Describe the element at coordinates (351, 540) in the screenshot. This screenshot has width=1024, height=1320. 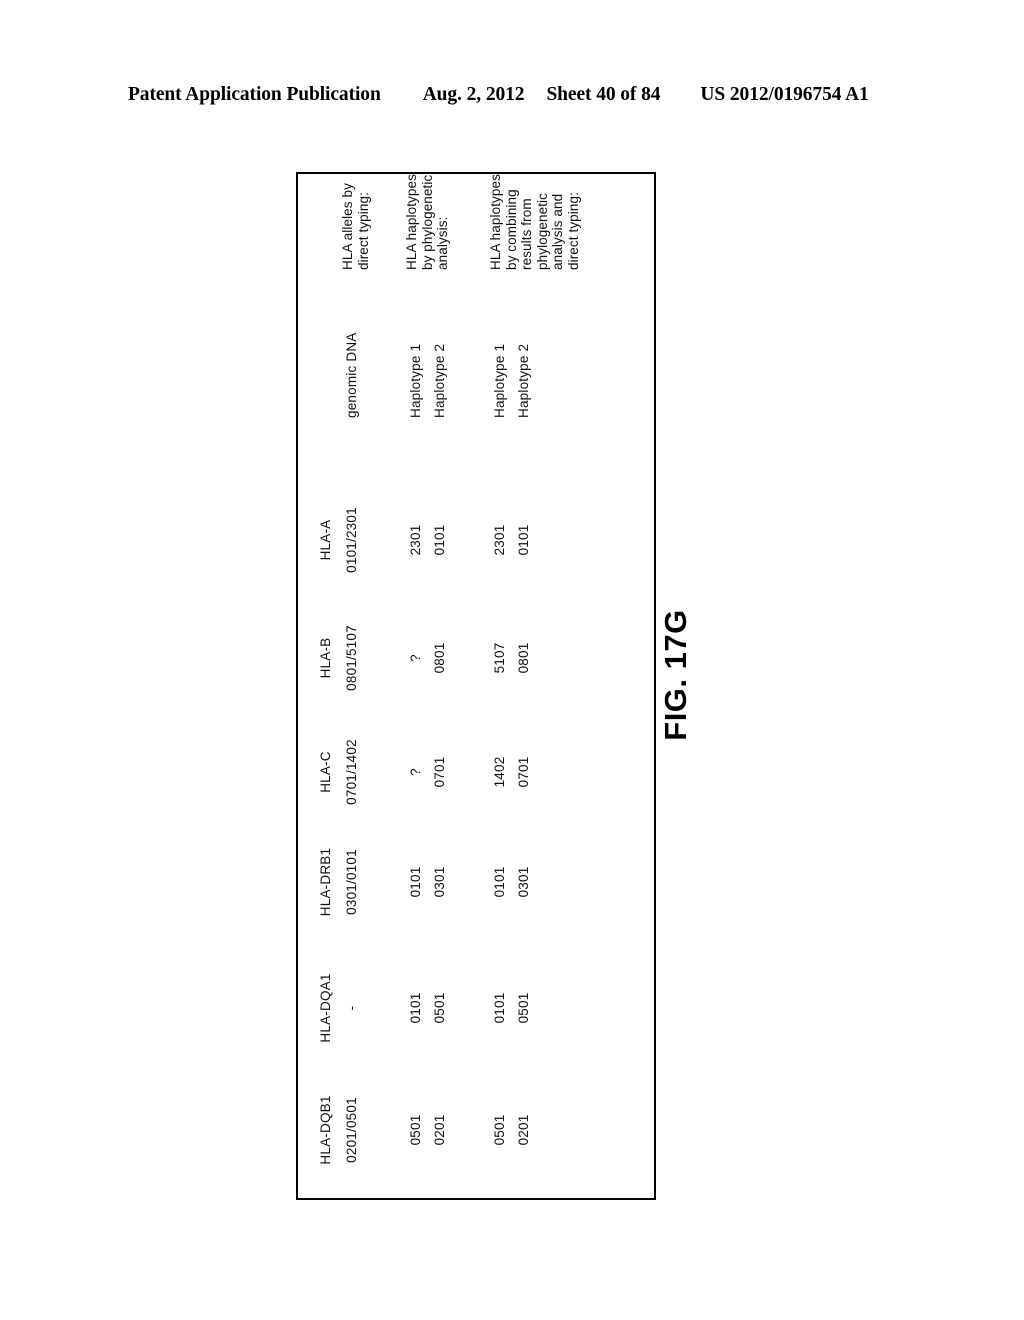
I see `table-cell: 0101/2301` at that location.